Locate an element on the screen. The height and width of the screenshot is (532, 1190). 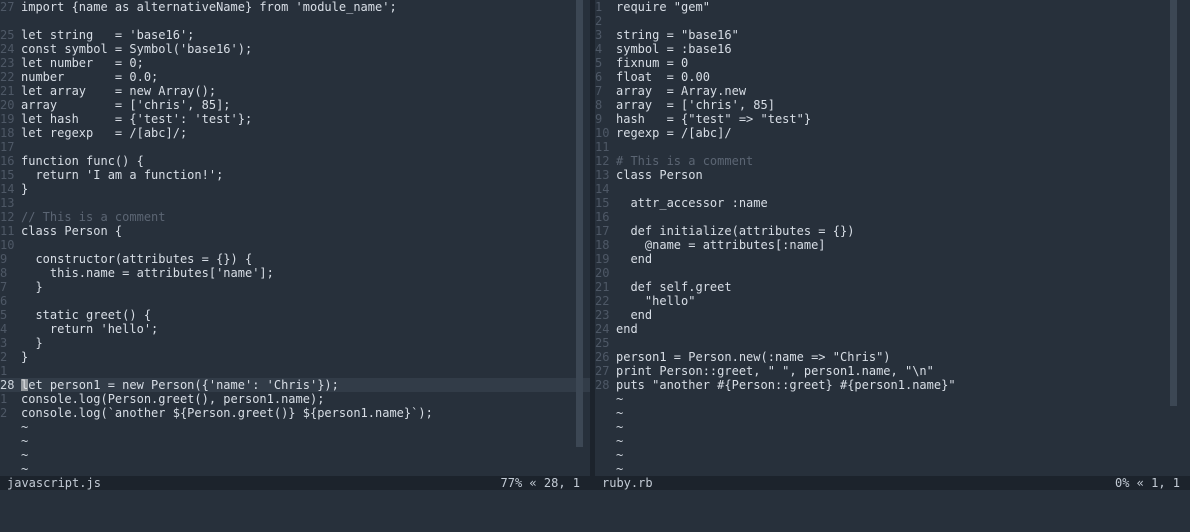
code-line: 14} is located at coordinates (295, 189).